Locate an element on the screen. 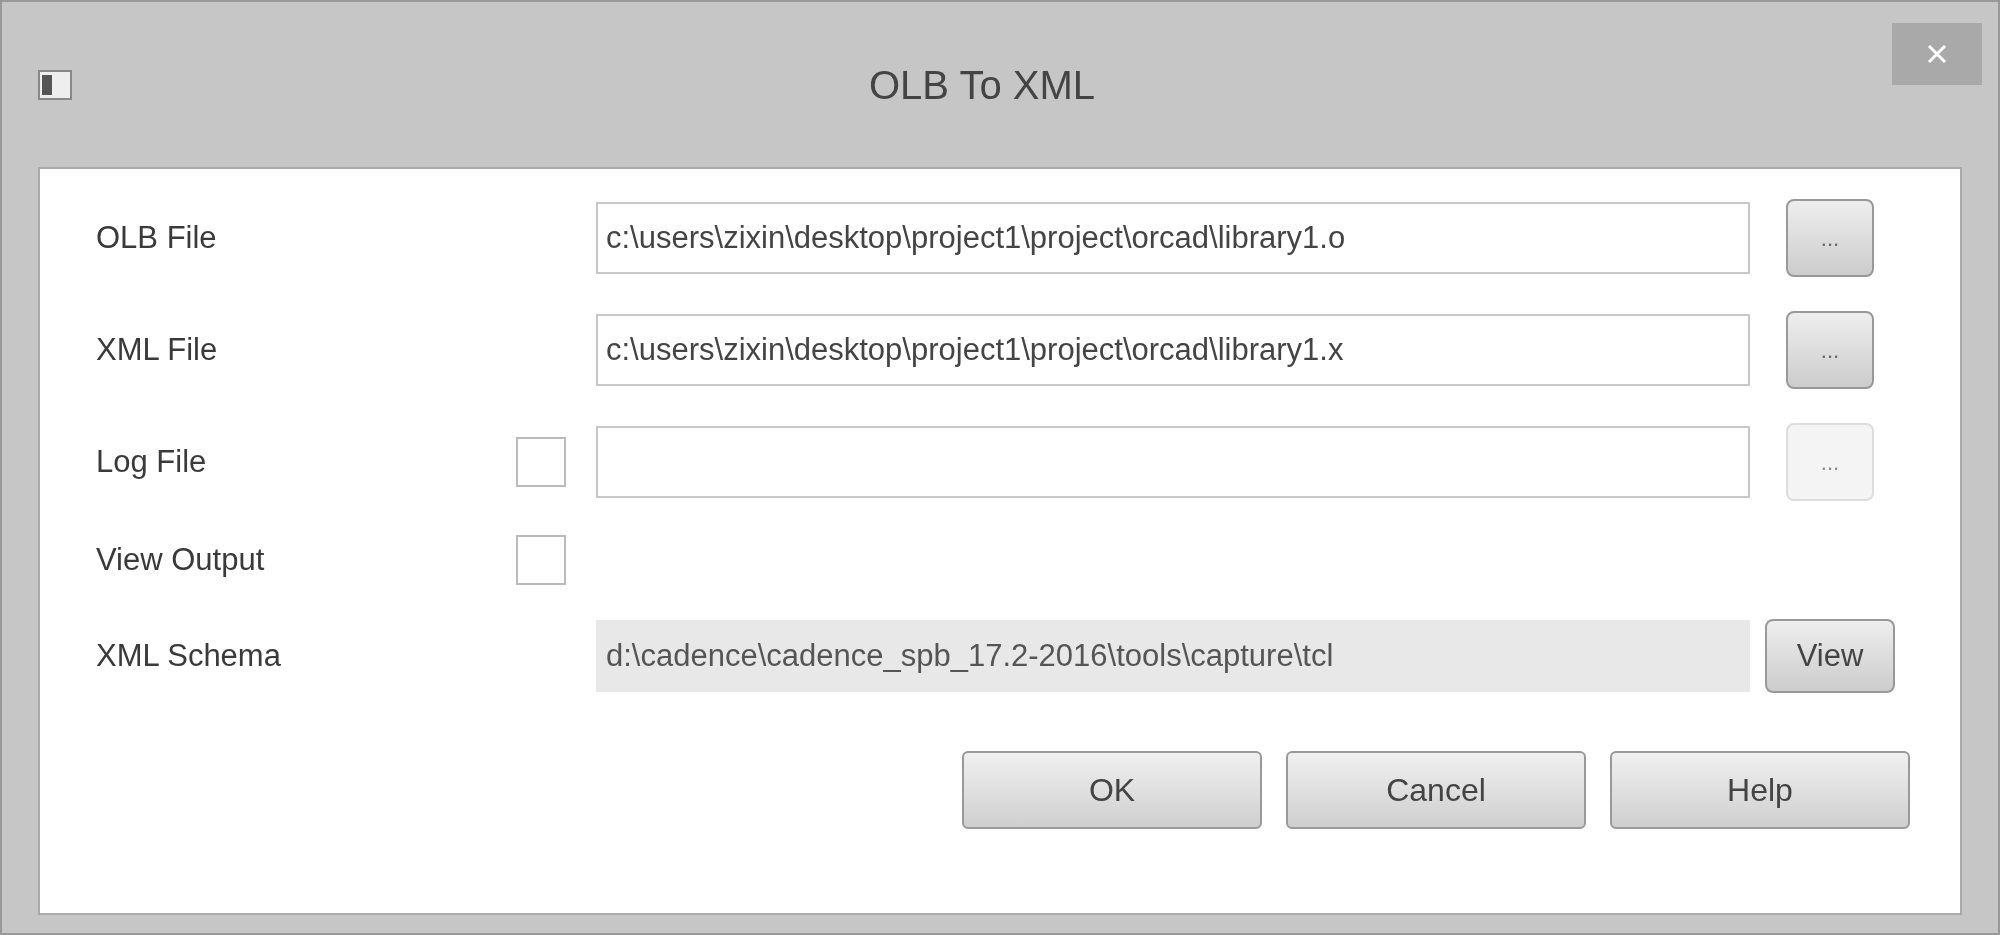 The width and height of the screenshot is (2000, 935). dialog-button: OK is located at coordinates (1112, 790).